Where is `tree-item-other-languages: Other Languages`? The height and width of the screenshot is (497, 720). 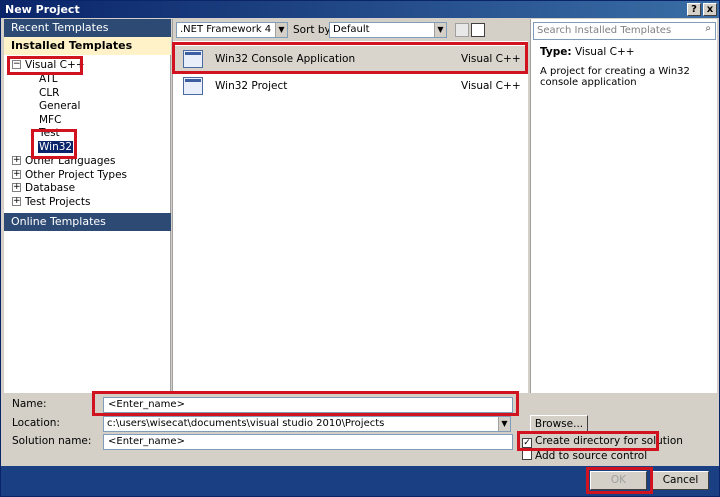 tree-item-other-languages: Other Languages is located at coordinates (70, 161).